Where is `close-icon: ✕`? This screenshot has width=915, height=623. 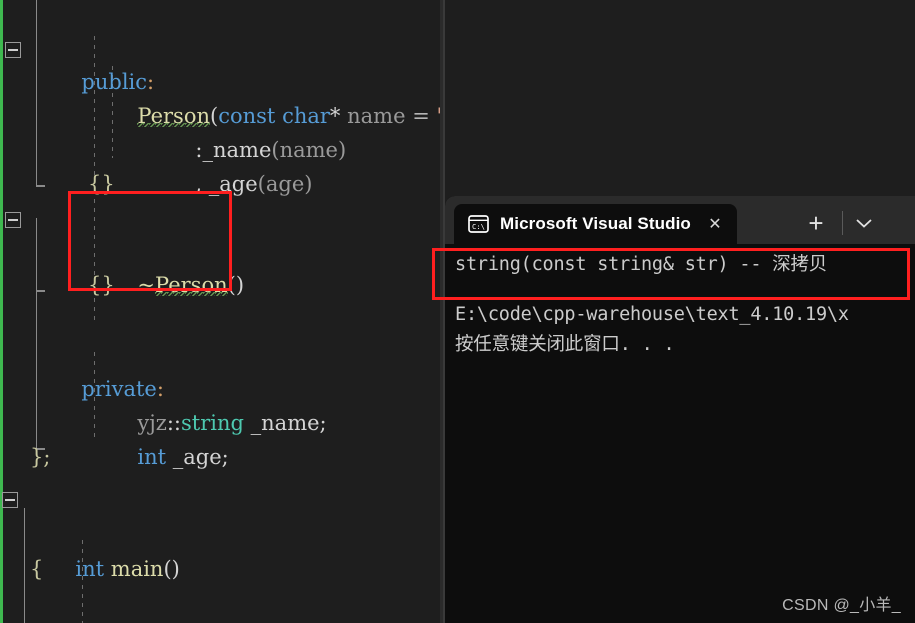
close-icon: ✕ is located at coordinates (715, 224).